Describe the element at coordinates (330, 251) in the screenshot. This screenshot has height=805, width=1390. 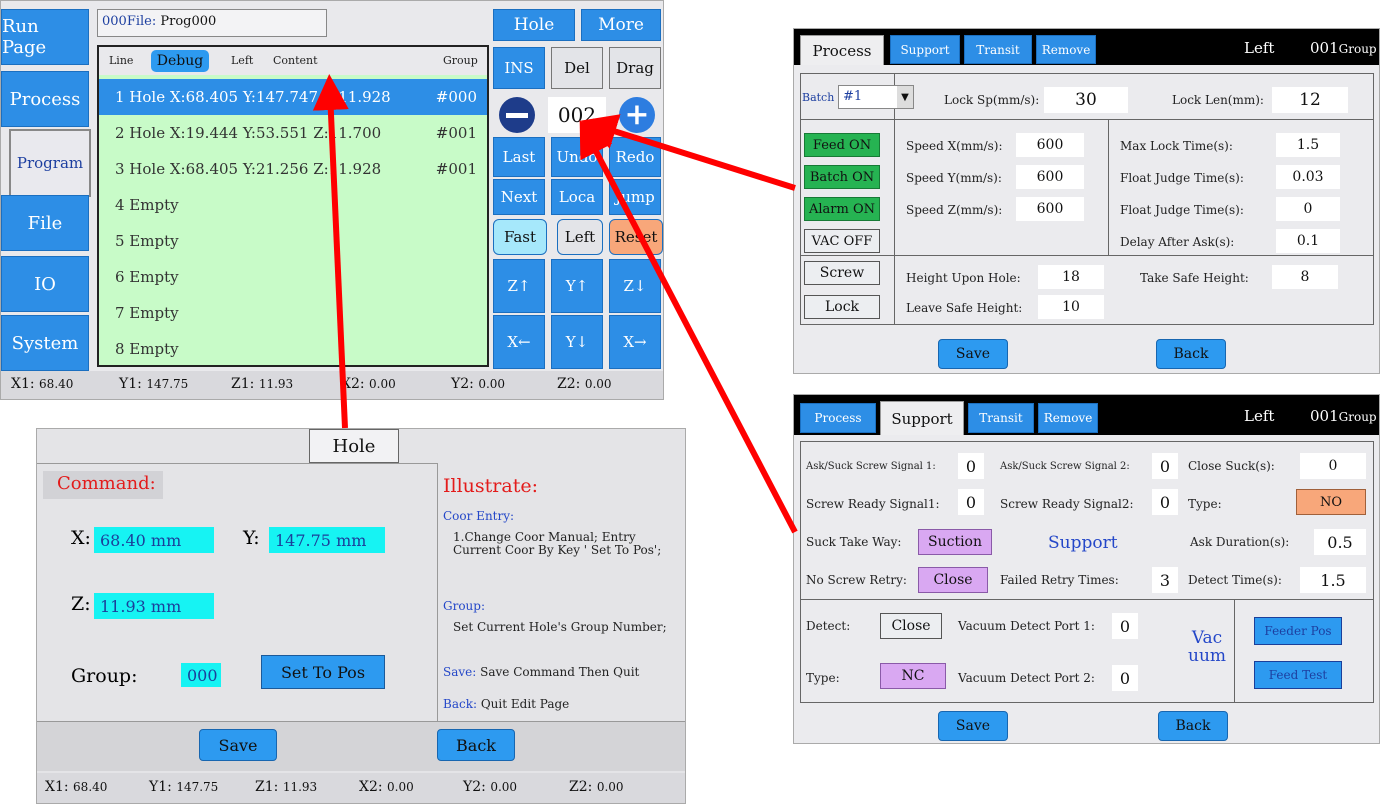
I see `arrow-hole-to-row` at that location.